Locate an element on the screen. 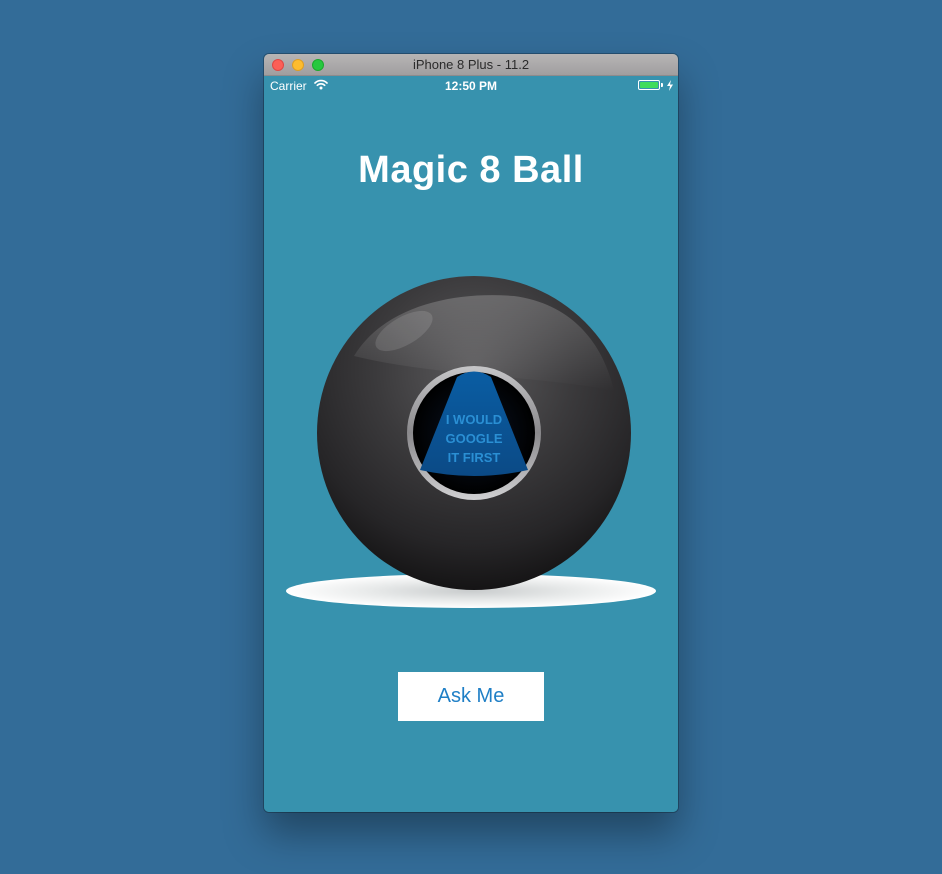 The image size is (942, 874). battery-icon is located at coordinates (649, 85).